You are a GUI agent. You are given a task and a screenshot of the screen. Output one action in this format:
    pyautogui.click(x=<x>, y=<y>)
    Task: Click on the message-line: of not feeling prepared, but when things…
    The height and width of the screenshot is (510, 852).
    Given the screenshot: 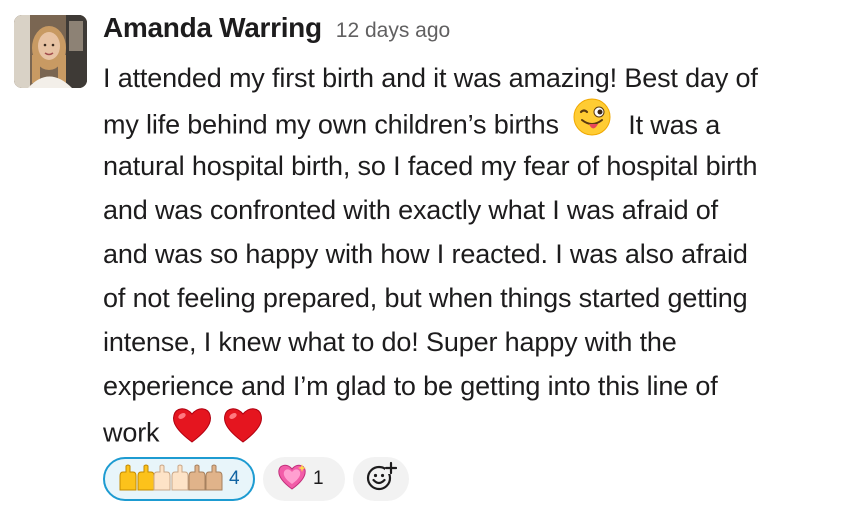 What is the action you would take?
    pyautogui.click(x=425, y=298)
    